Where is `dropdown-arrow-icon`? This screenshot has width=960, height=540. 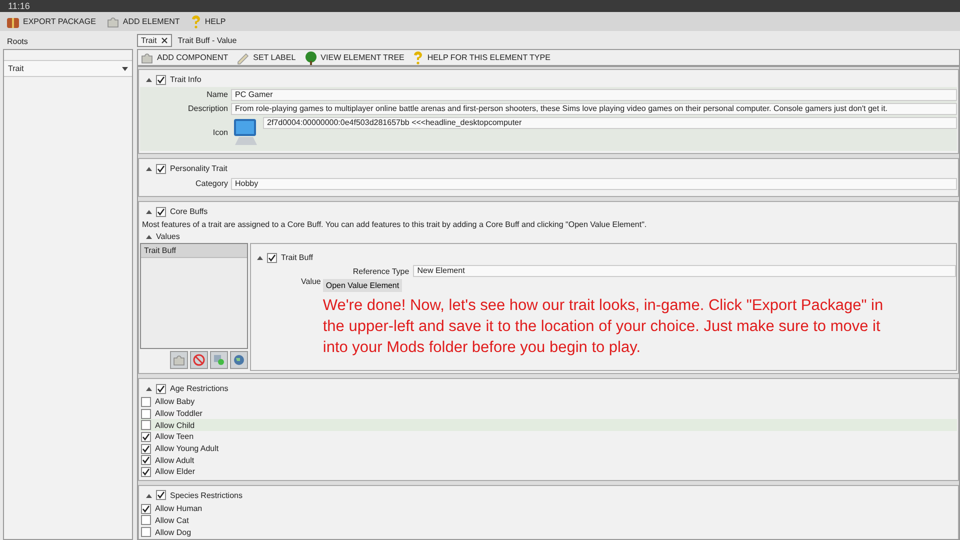 dropdown-arrow-icon is located at coordinates (125, 68).